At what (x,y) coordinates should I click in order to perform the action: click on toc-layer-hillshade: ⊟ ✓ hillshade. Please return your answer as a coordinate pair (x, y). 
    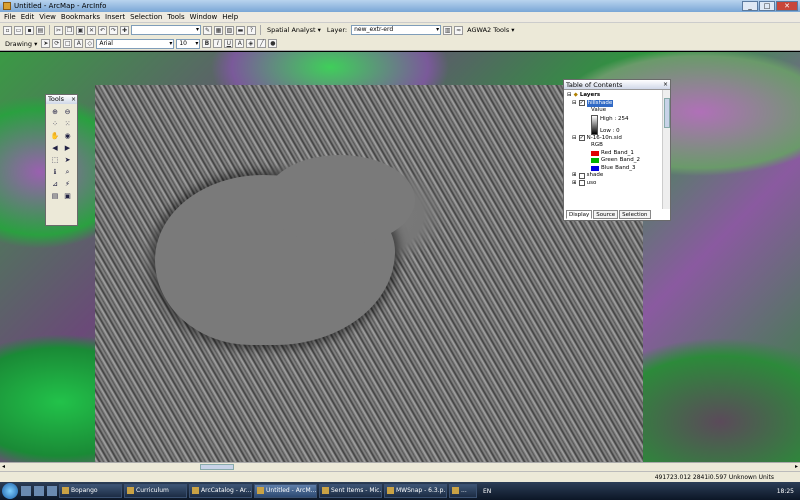
    Looking at the image, I should click on (613, 103).